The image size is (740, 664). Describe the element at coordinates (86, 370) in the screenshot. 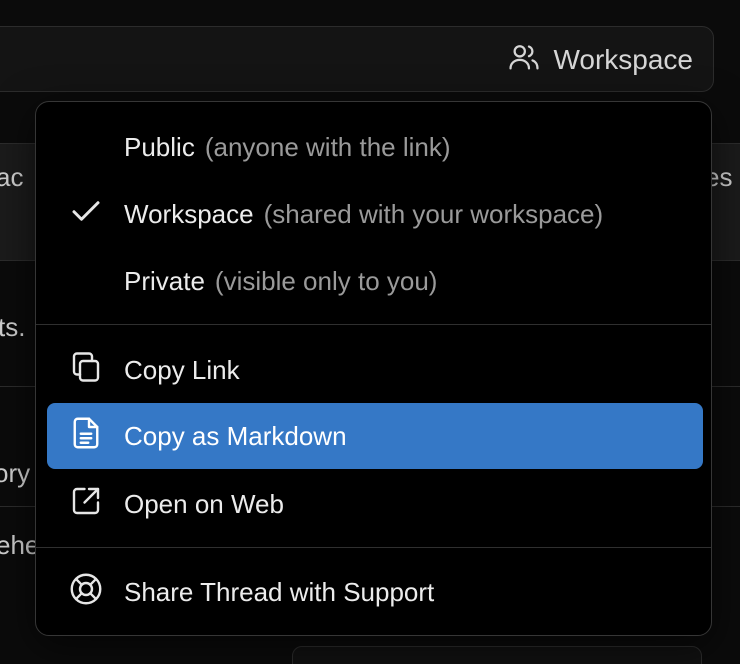

I see `copy-icon` at that location.